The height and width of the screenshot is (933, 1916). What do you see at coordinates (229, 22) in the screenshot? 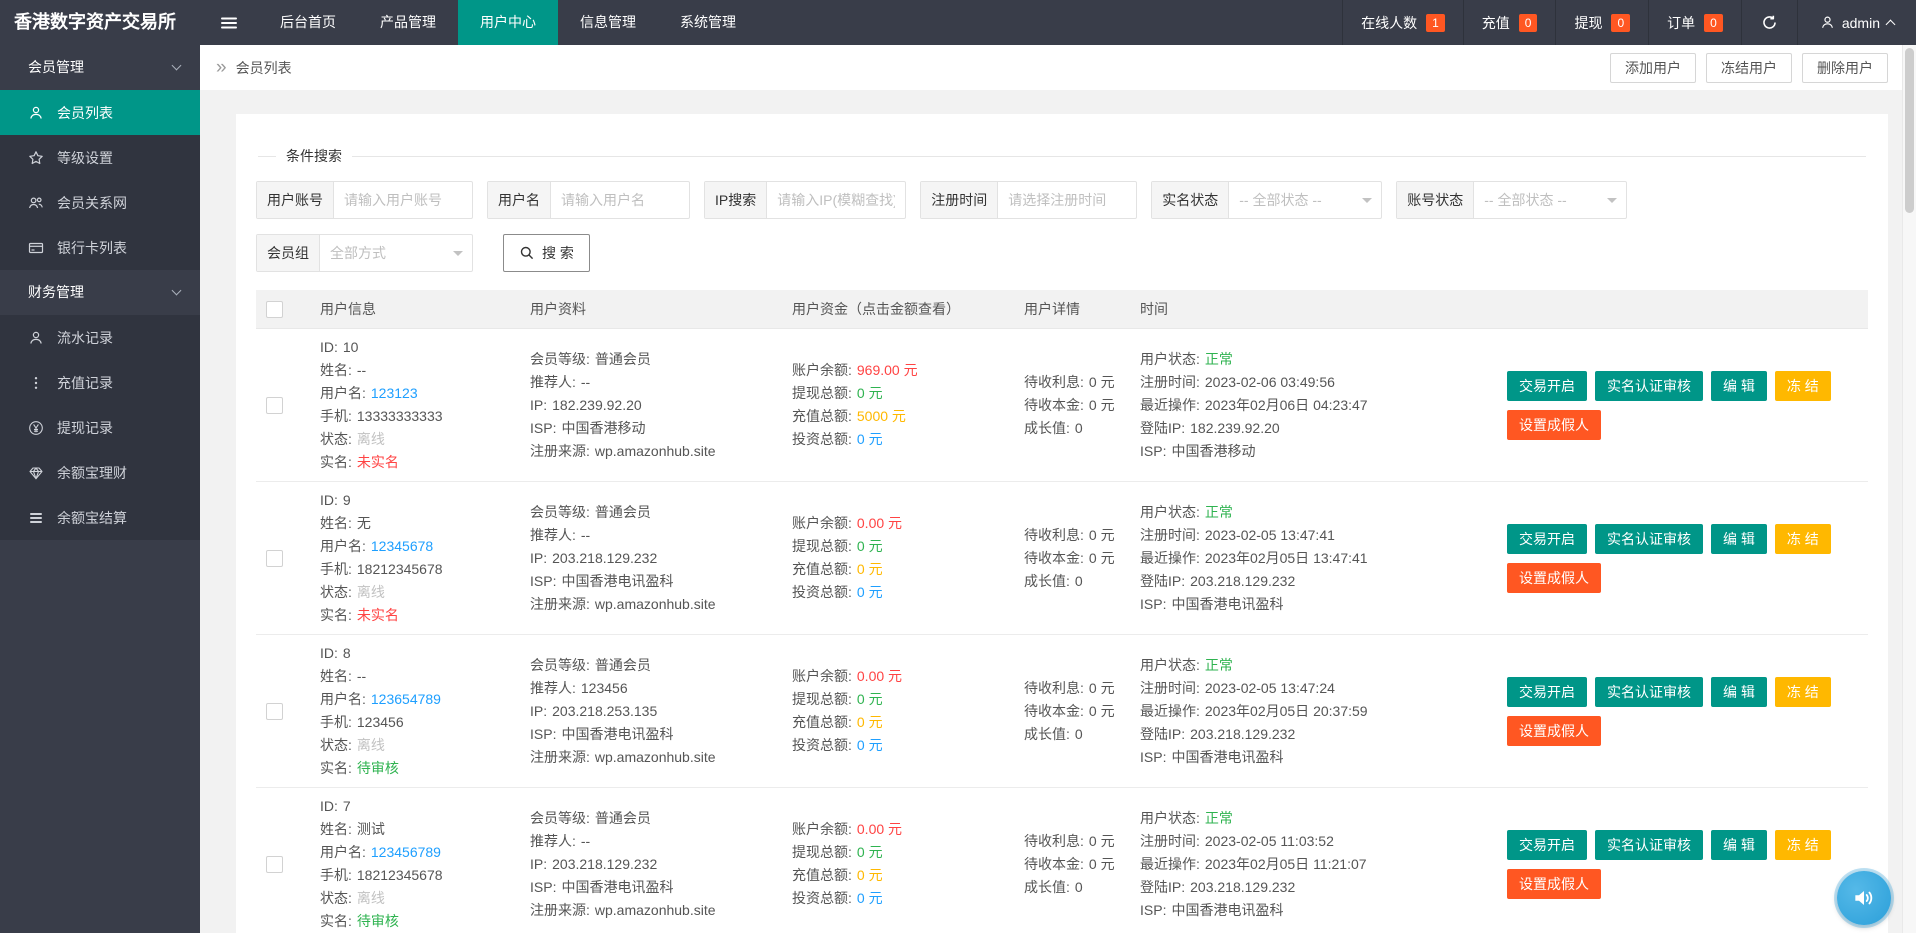
I see `menu-toggle-button` at bounding box center [229, 22].